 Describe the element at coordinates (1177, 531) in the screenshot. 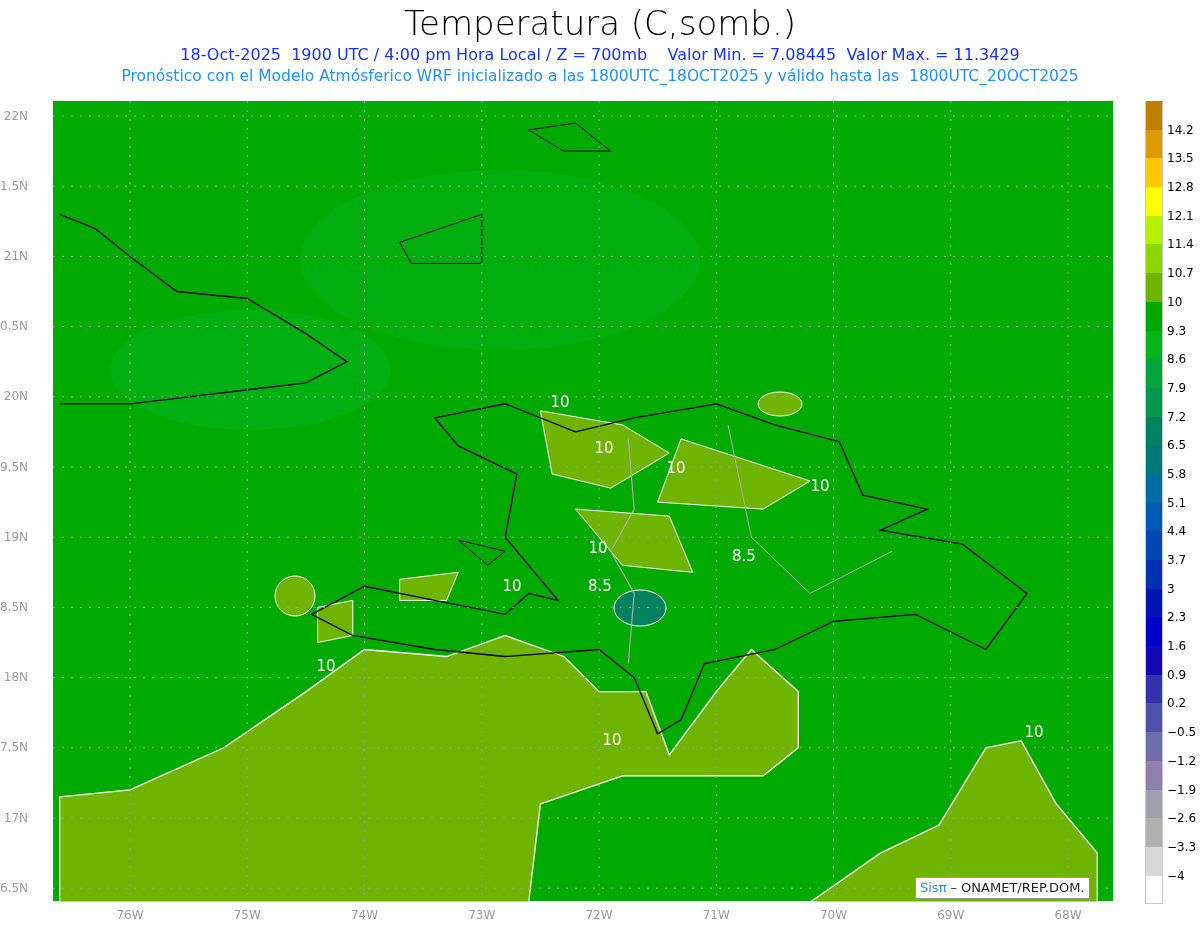

I see `colorbar-label: 4.4` at that location.